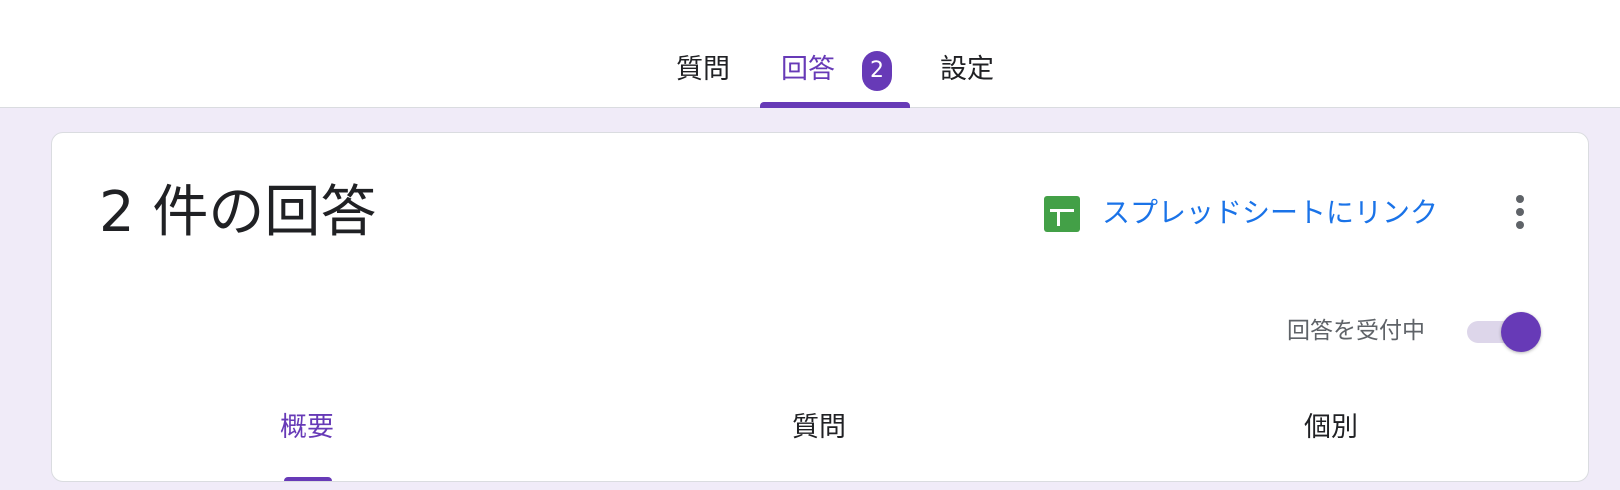 This screenshot has width=1620, height=490. I want to click on active-tab-indicator, so click(835, 105).